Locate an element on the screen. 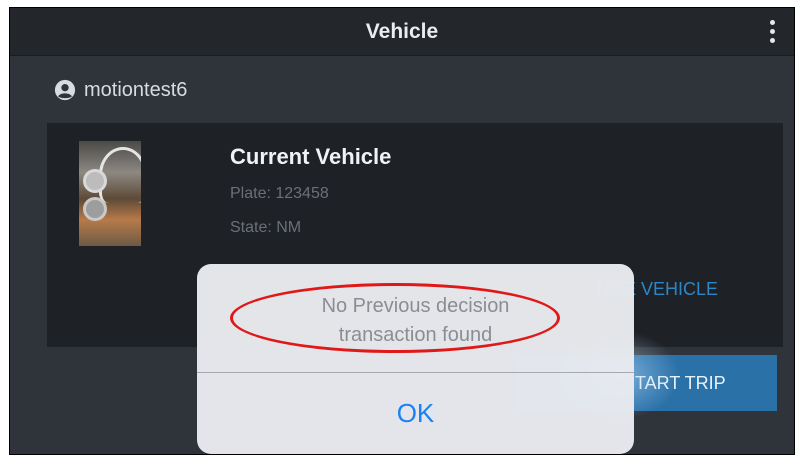  vehicle-state: State: NM is located at coordinates (266, 227).